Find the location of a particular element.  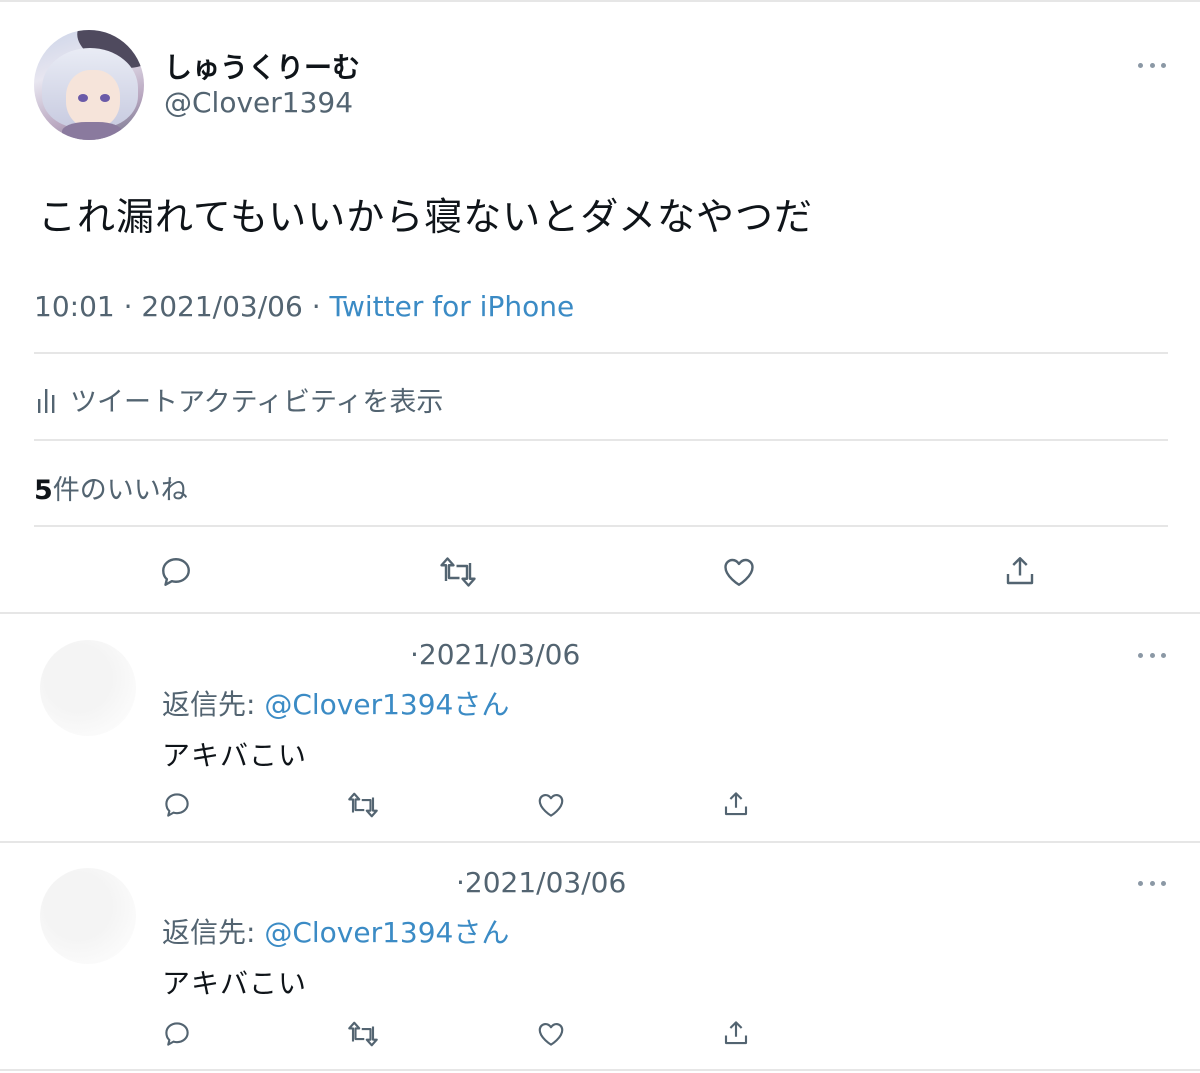

tweet-activity-link: ツイートアクティビティを表示 is located at coordinates (239, 399).